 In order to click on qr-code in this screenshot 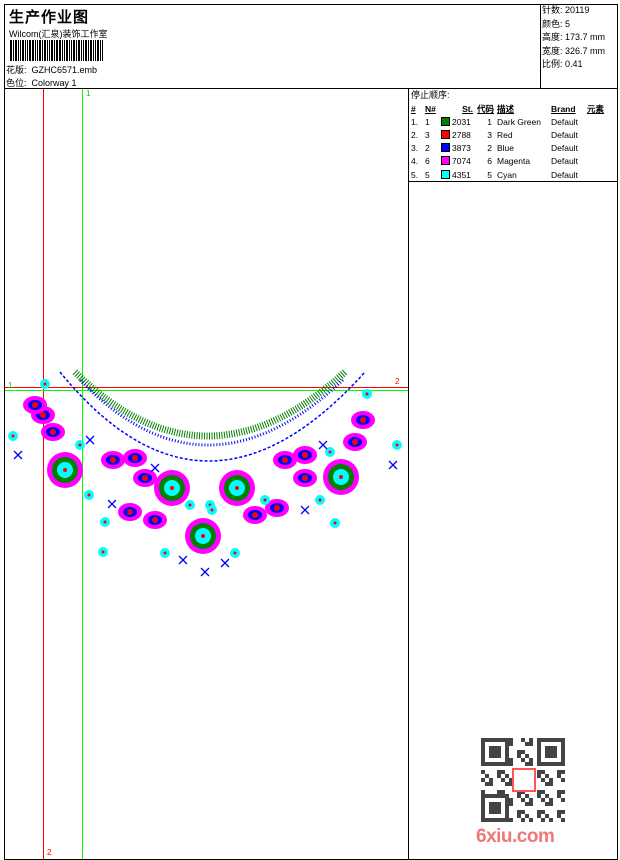, I will do `click(523, 780)`.